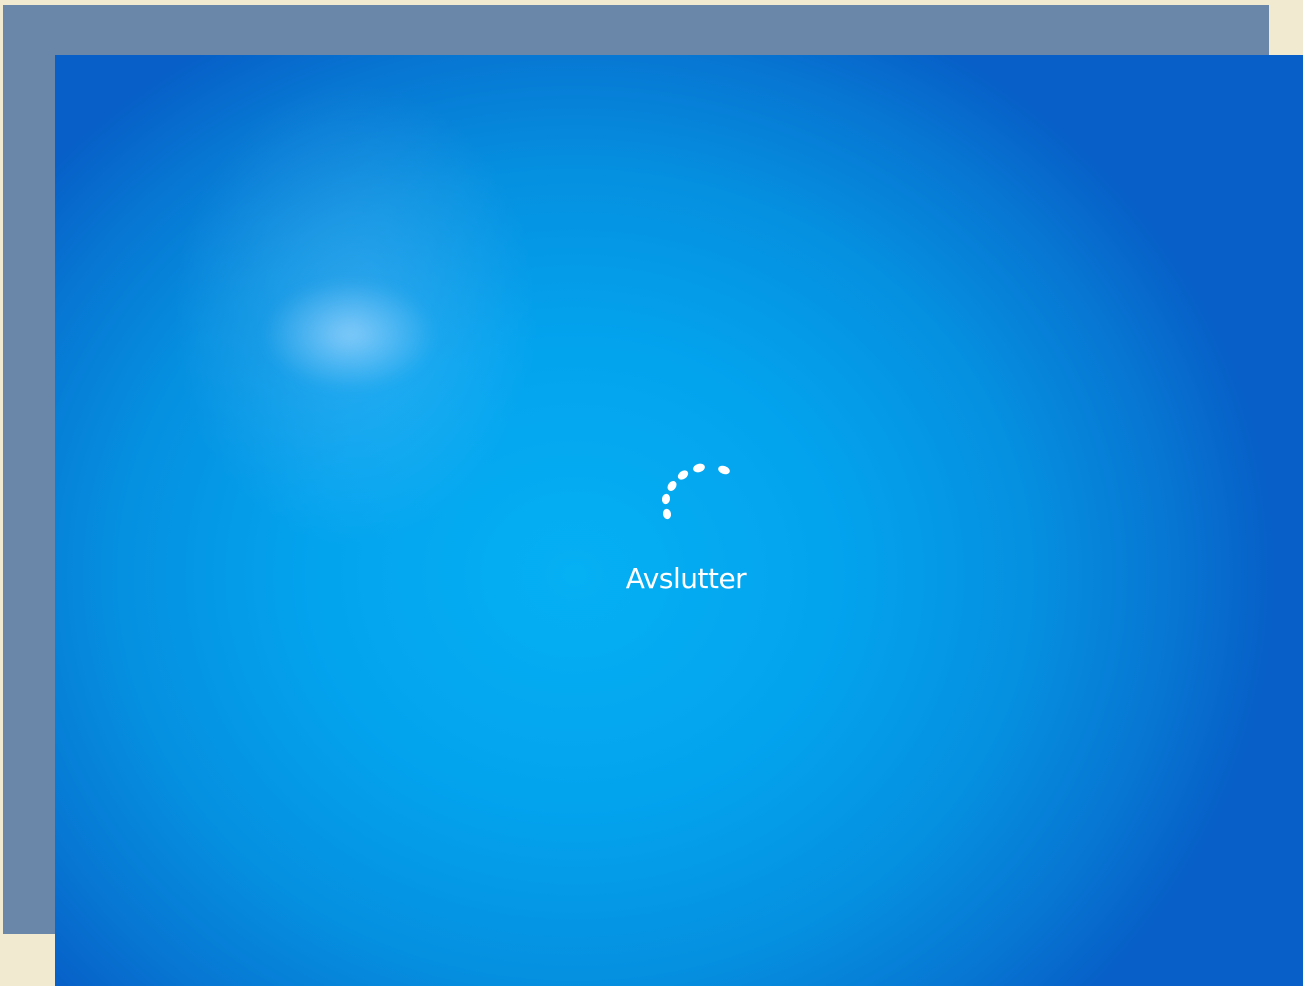 This screenshot has width=1303, height=986. I want to click on loading-dots-icon, so click(695, 491).